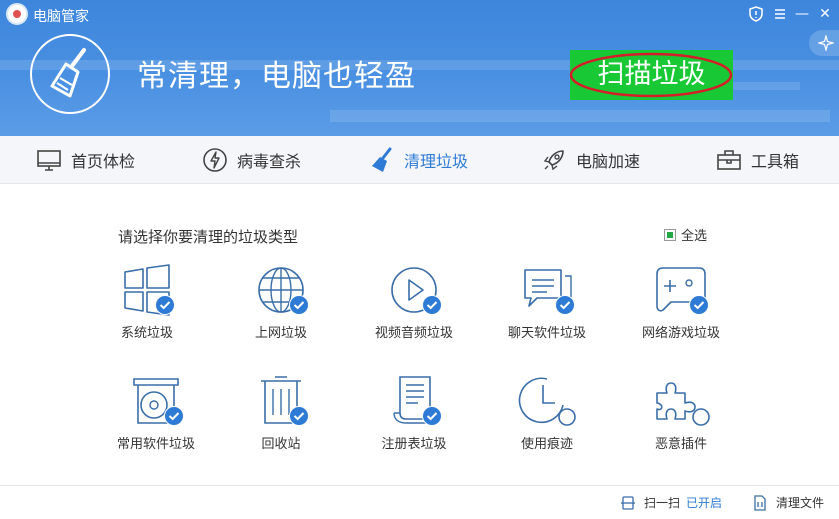 This screenshot has height=519, width=839. What do you see at coordinates (155, 444) in the screenshot?
I see `junk-item-label: 常用软件垃圾` at bounding box center [155, 444].